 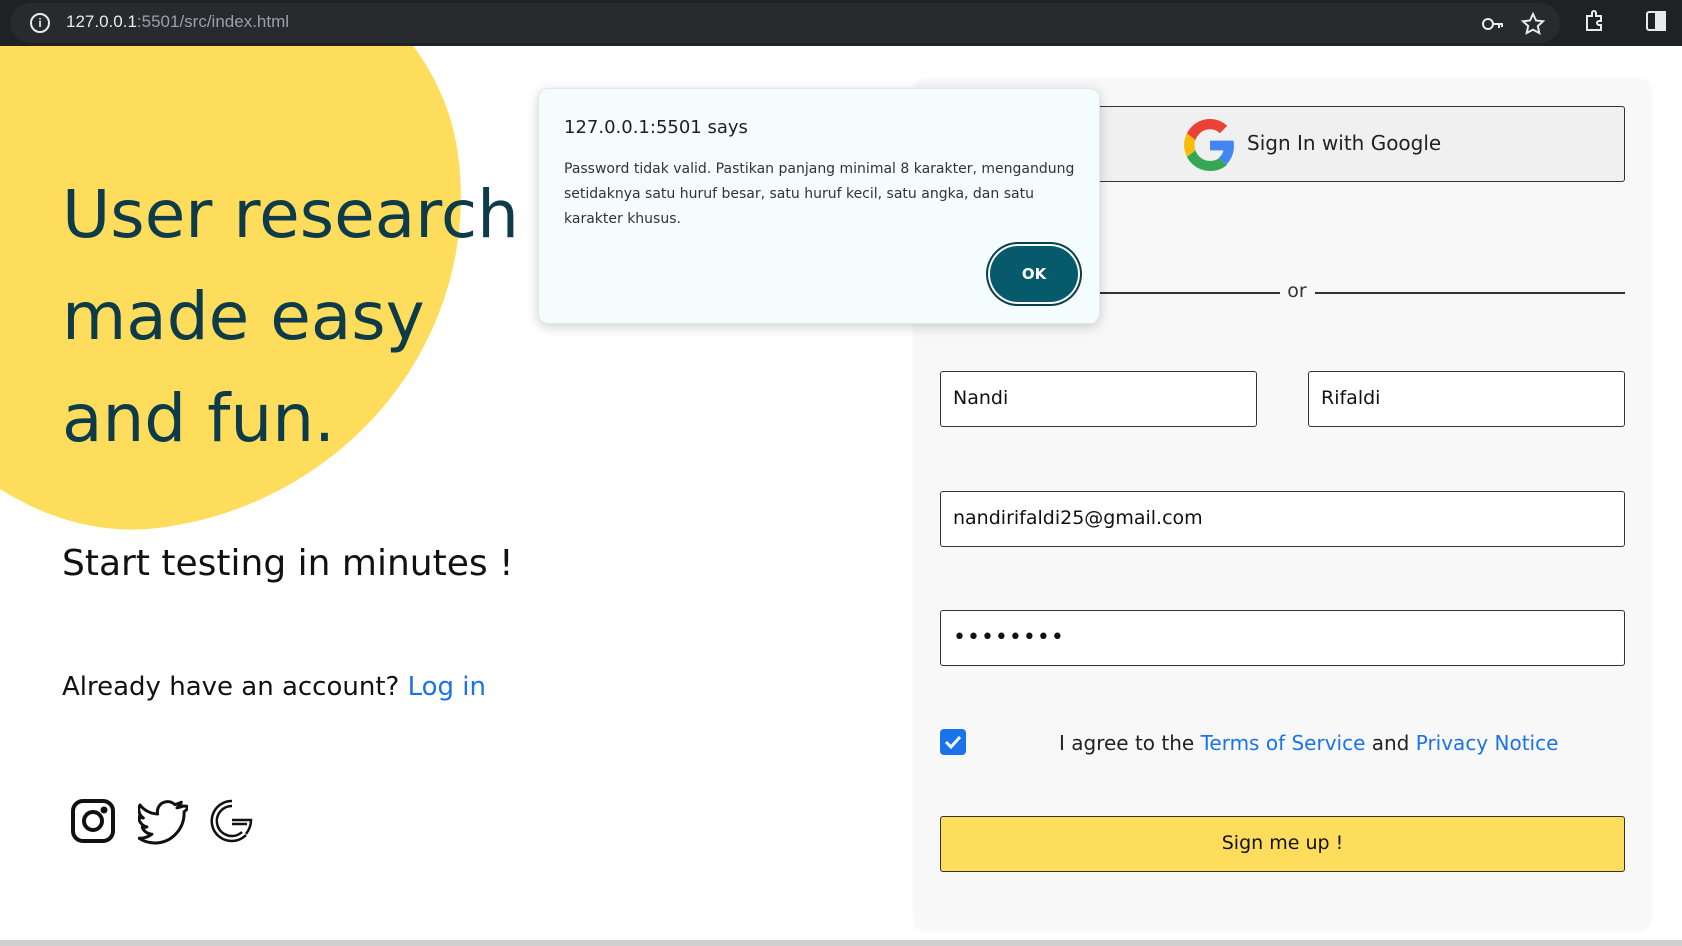 I want to click on or-label: or, so click(x=1297, y=291).